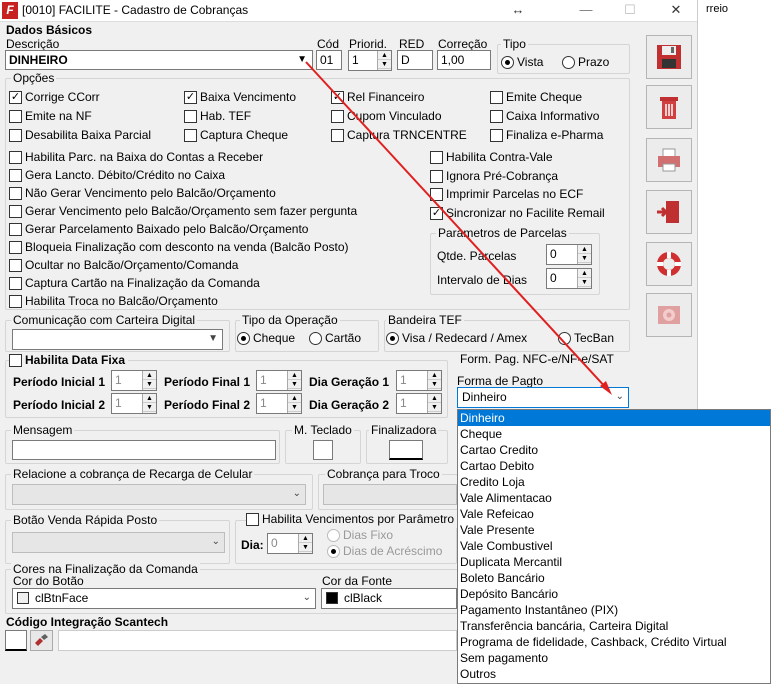 The width and height of the screenshot is (771, 684). I want to click on dropdown-option: Outros, so click(614, 674).